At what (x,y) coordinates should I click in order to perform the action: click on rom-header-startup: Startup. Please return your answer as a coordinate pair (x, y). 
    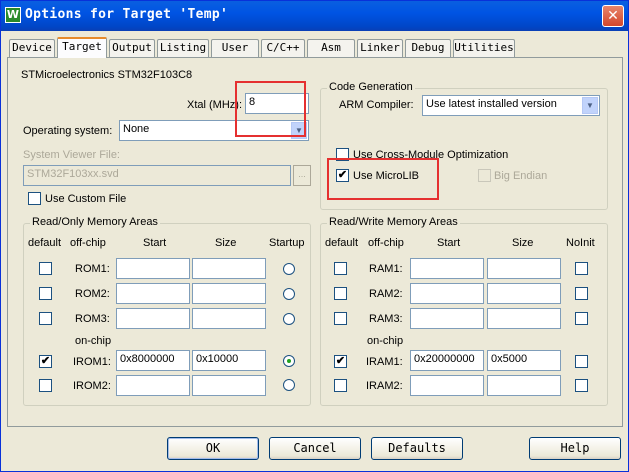
    Looking at the image, I should click on (287, 243).